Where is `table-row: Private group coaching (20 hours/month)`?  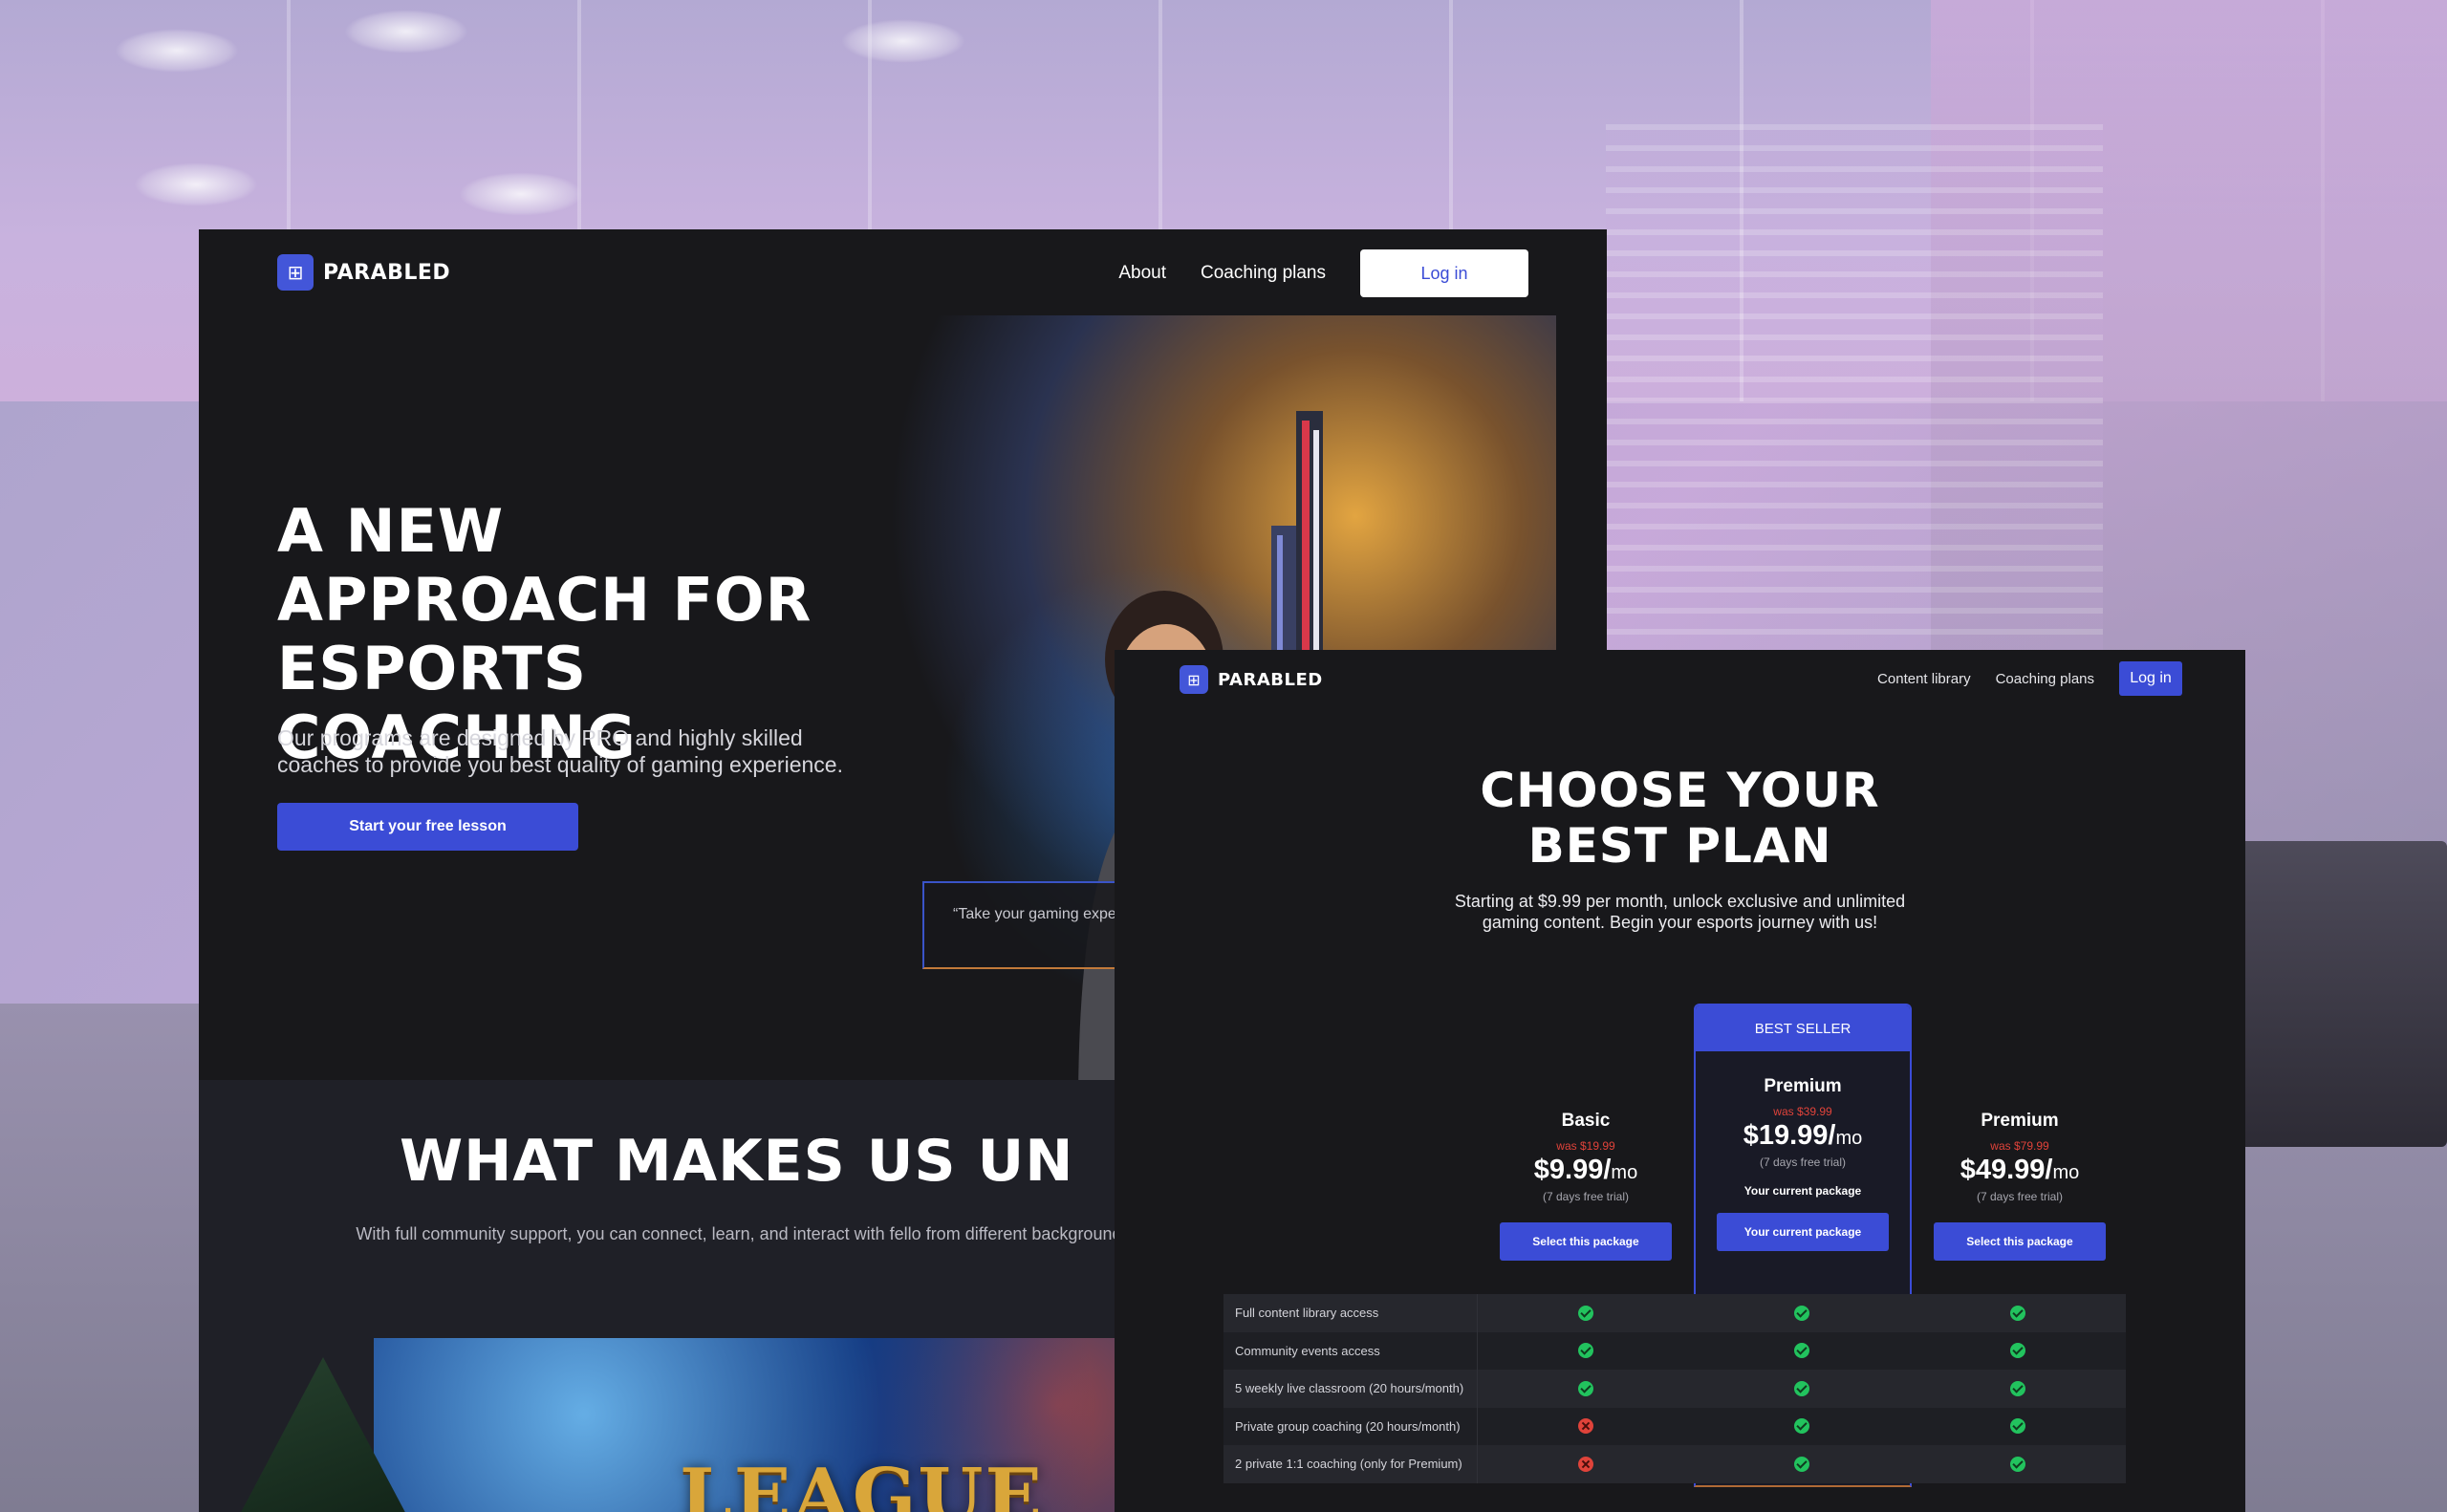
table-row: Private group coaching (20 hours/month) is located at coordinates (1675, 1426).